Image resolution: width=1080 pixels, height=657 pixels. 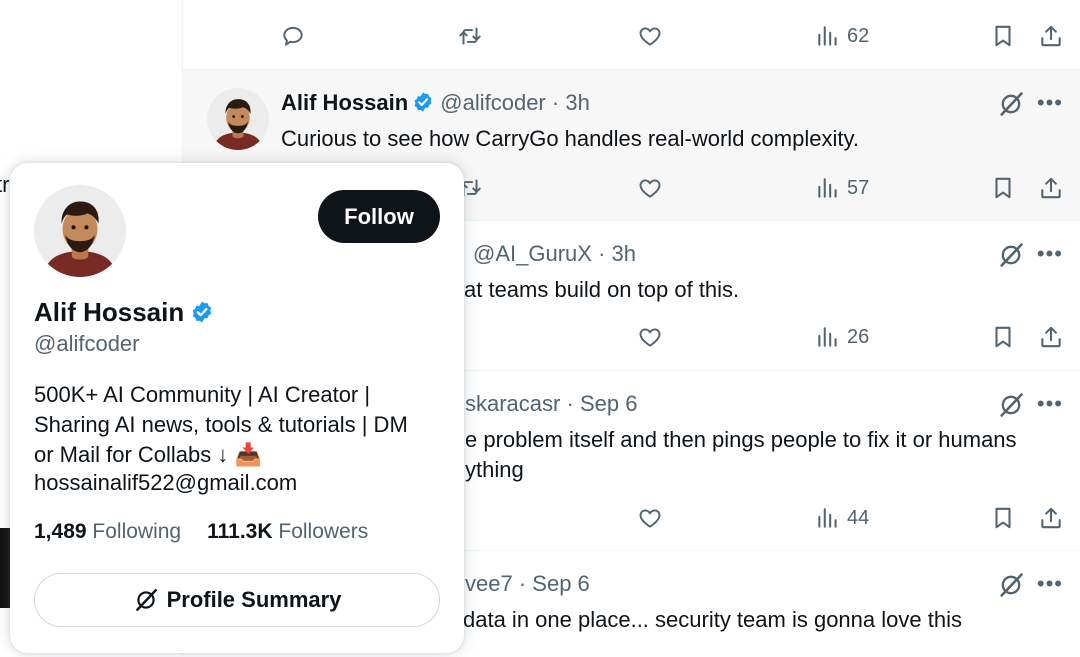 I want to click on views-count: 57, so click(x=858, y=187).